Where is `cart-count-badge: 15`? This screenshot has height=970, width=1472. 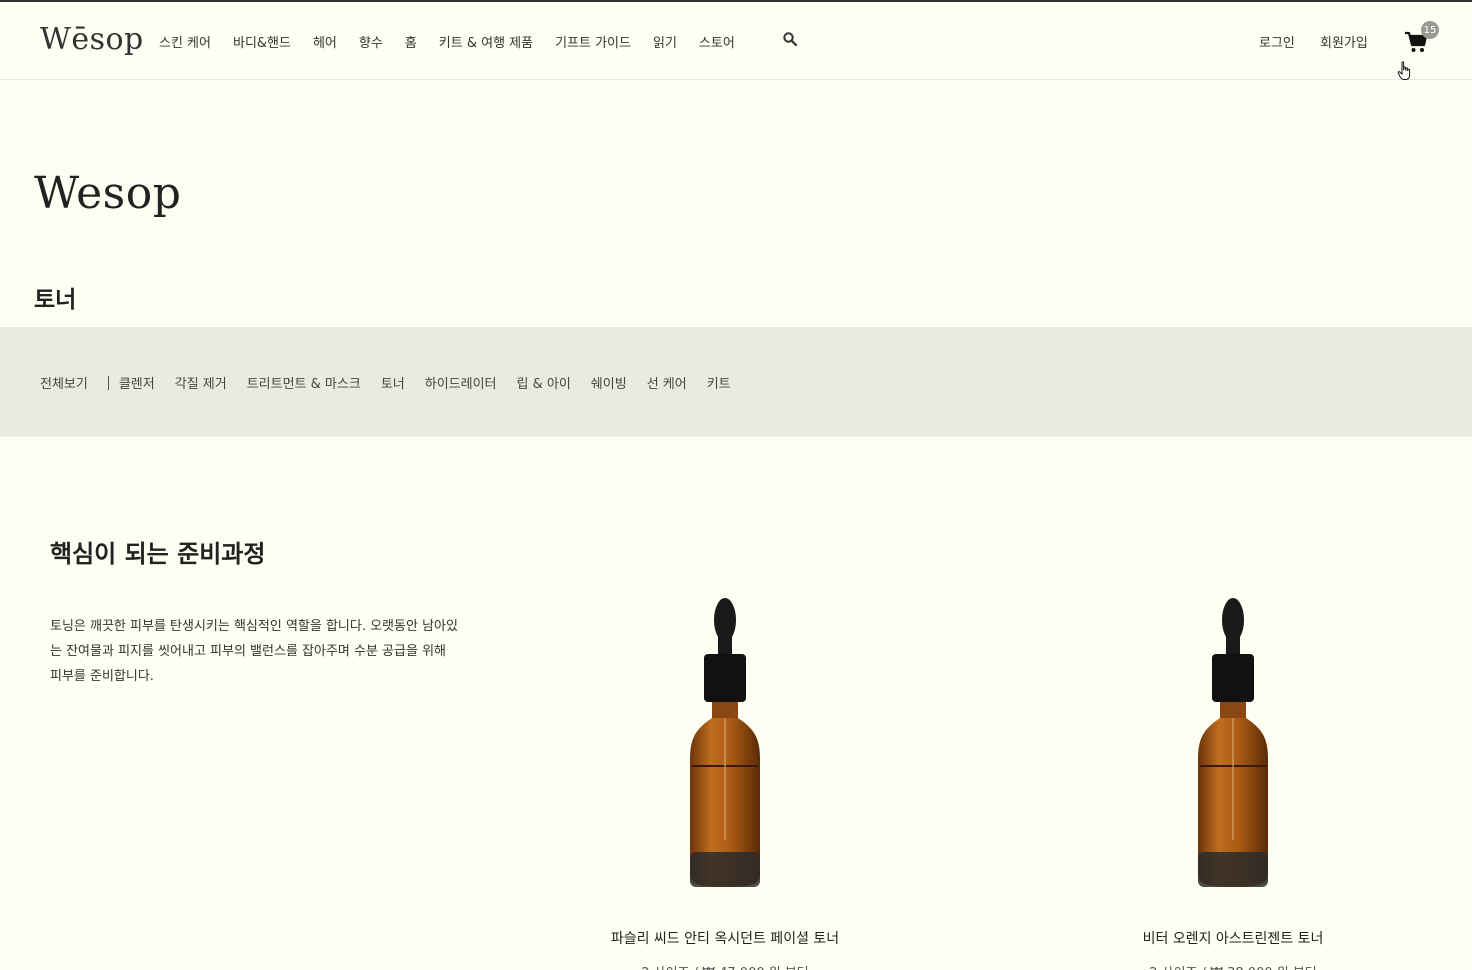
cart-count-badge: 15 is located at coordinates (1430, 30).